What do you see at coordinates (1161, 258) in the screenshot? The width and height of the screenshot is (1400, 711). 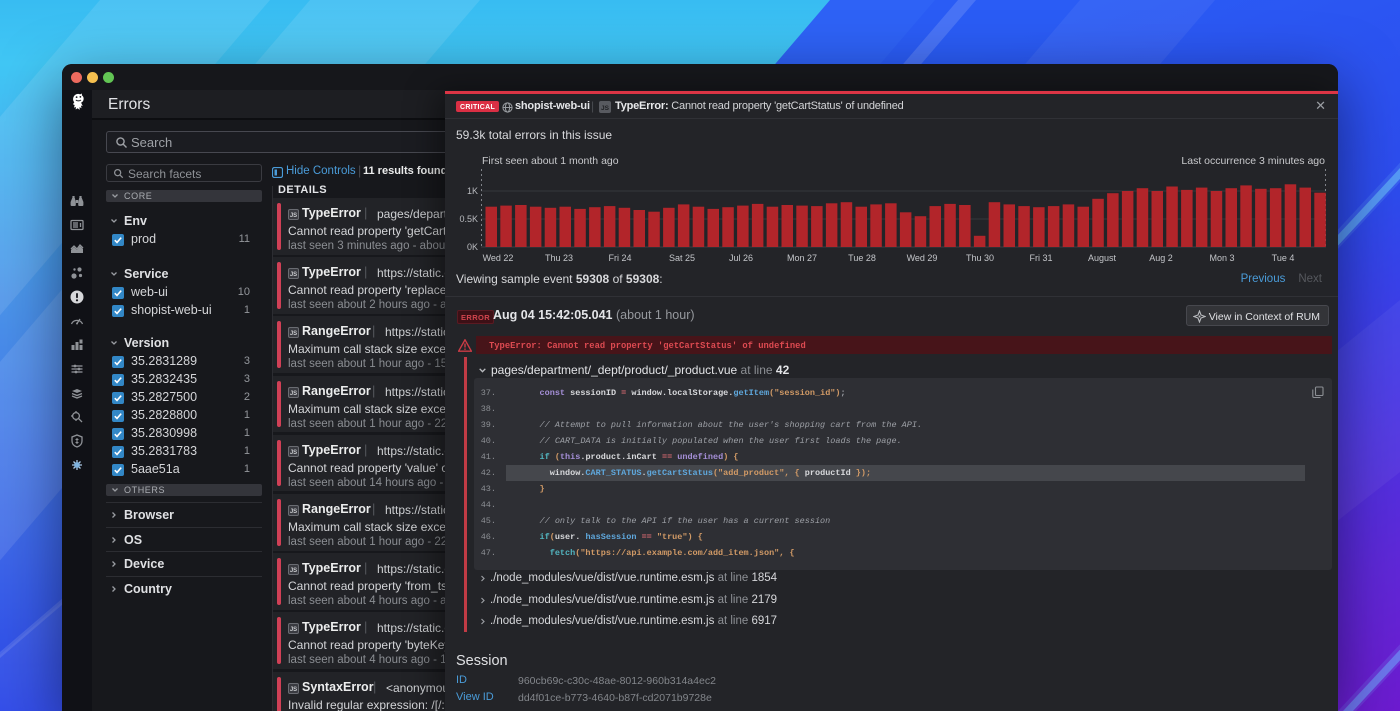 I see `svg-text: Aug 2` at bounding box center [1161, 258].